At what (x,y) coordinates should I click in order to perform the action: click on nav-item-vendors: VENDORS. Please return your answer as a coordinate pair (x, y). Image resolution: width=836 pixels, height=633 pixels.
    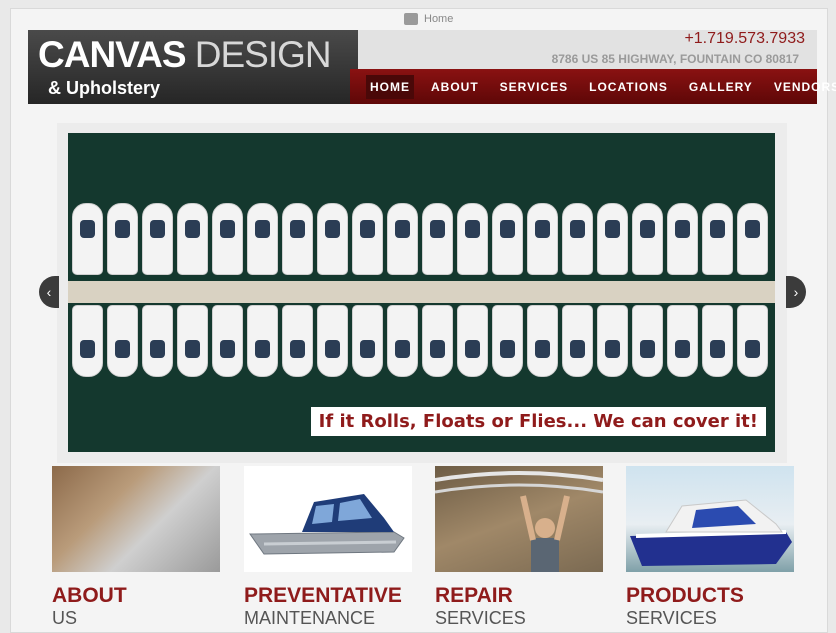
    Looking at the image, I should click on (803, 87).